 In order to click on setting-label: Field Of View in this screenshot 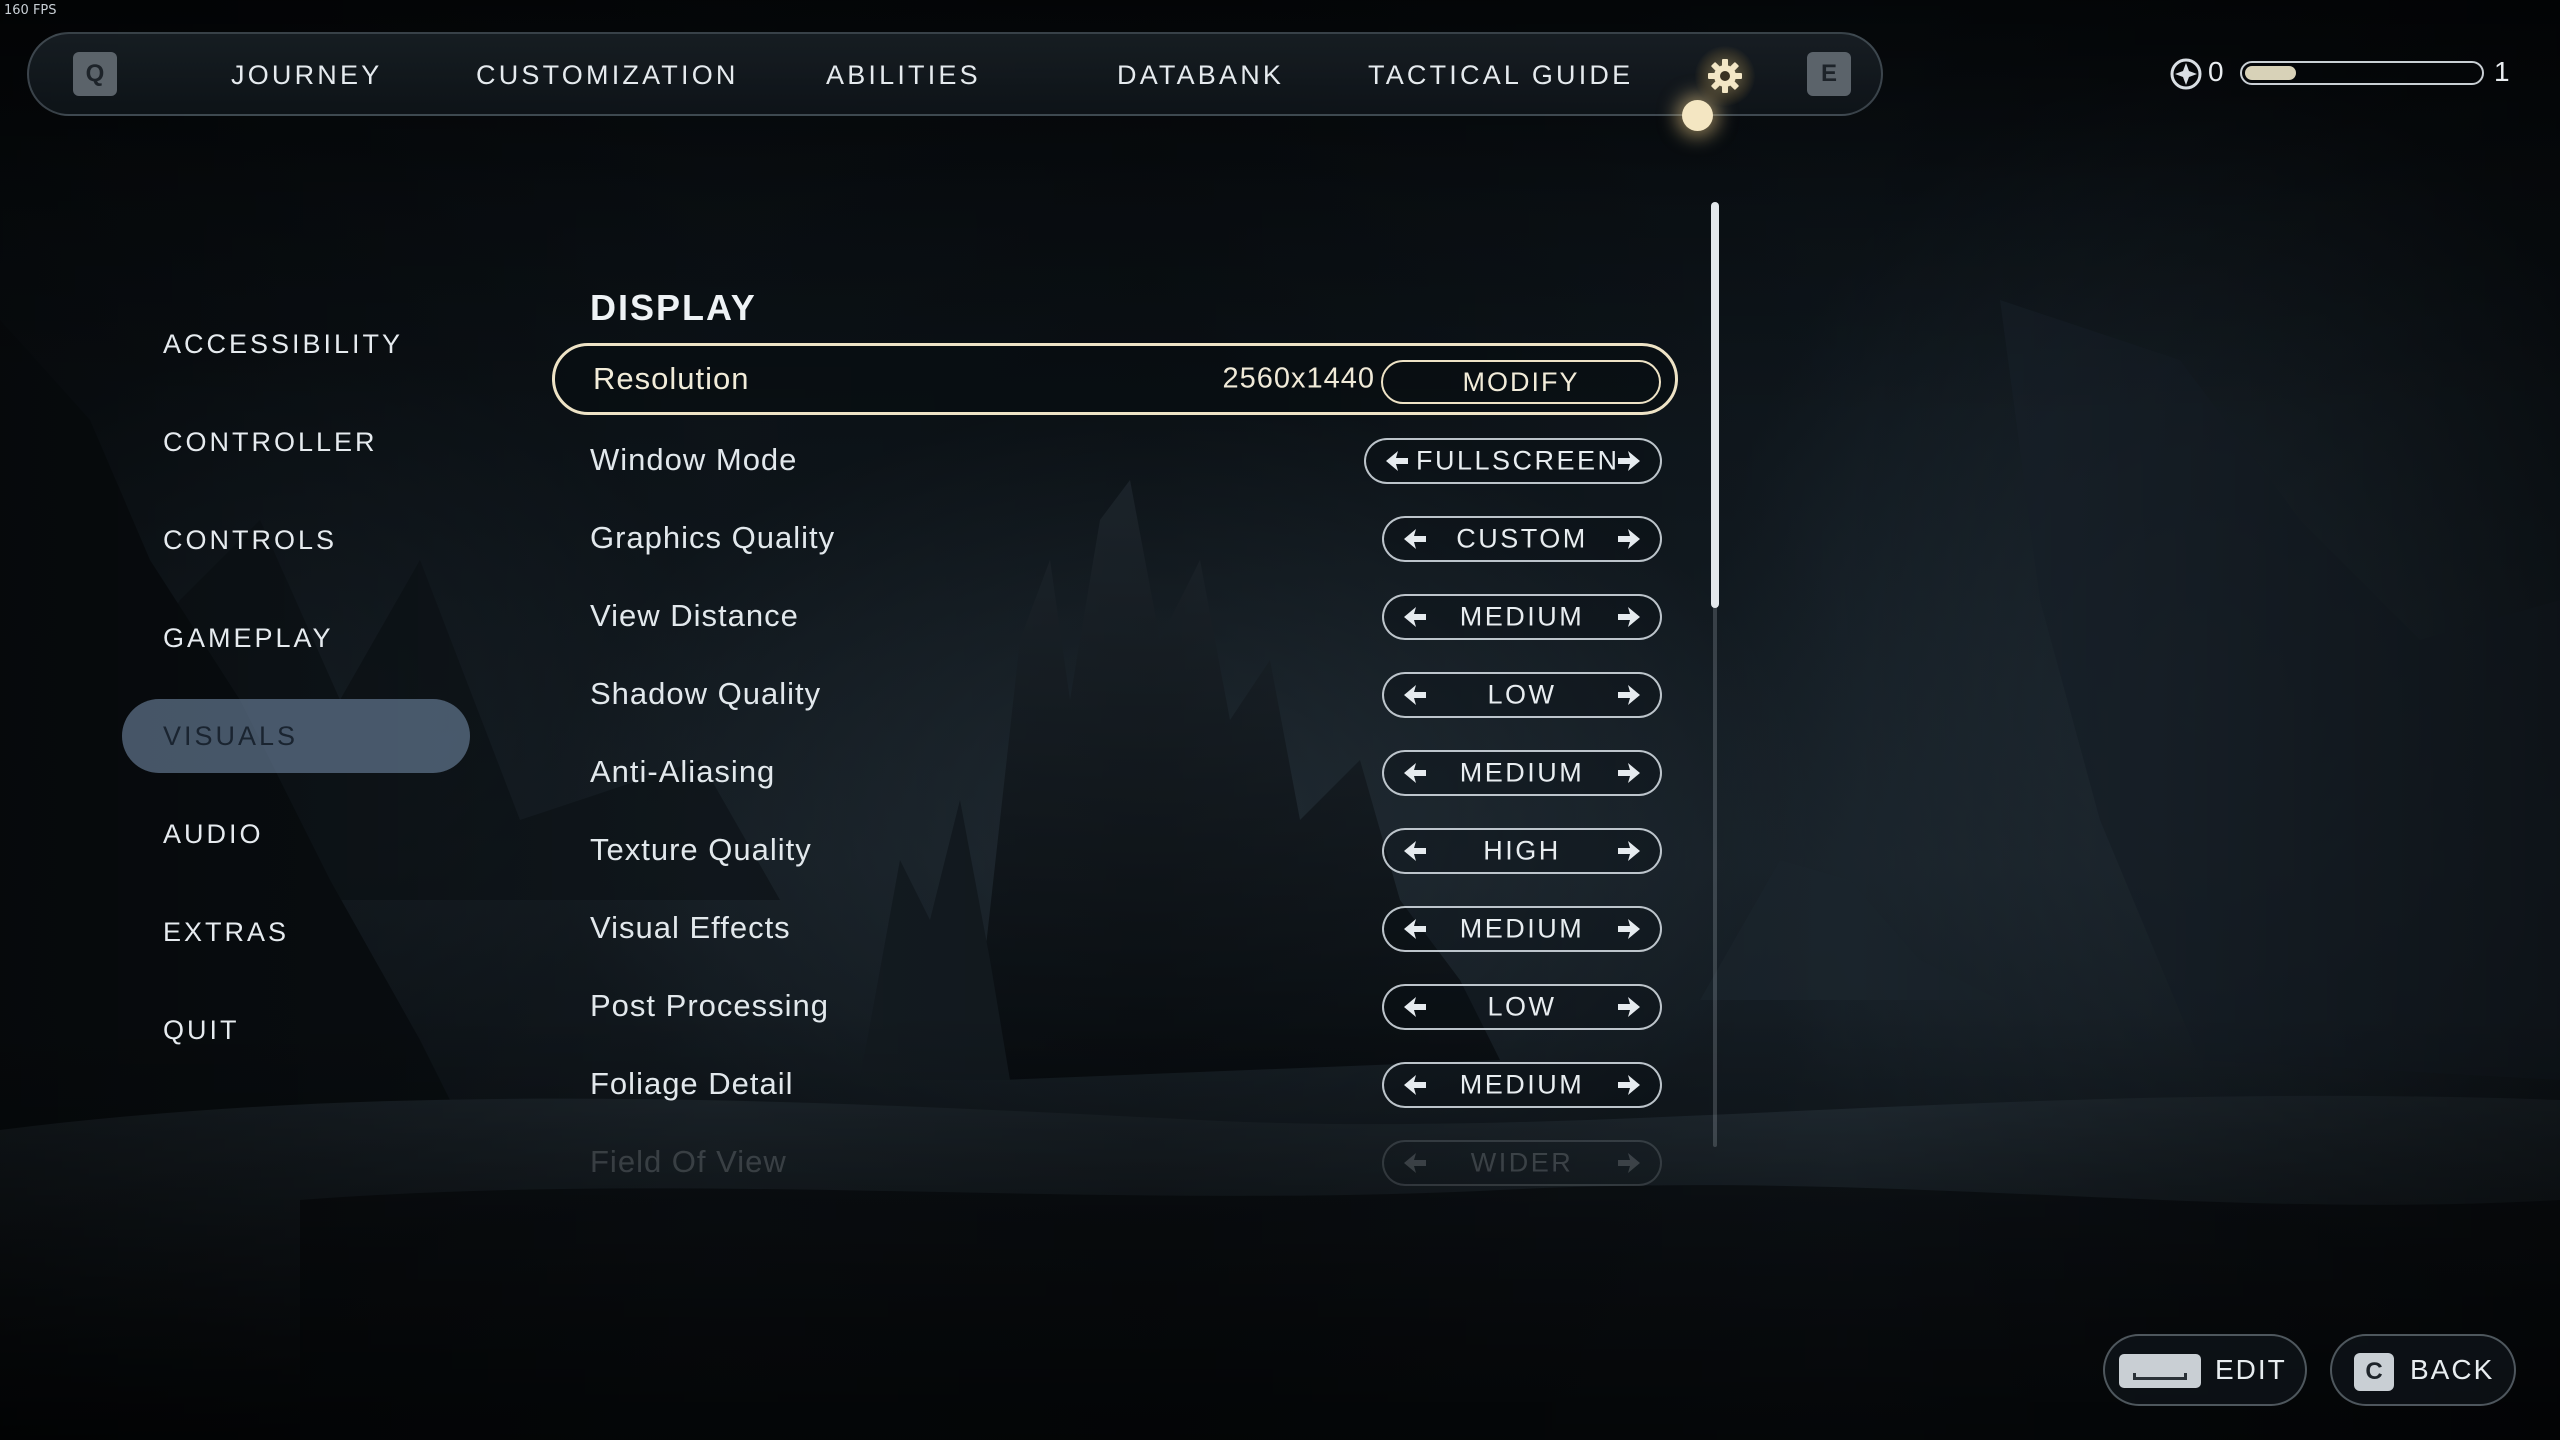, I will do `click(688, 1161)`.